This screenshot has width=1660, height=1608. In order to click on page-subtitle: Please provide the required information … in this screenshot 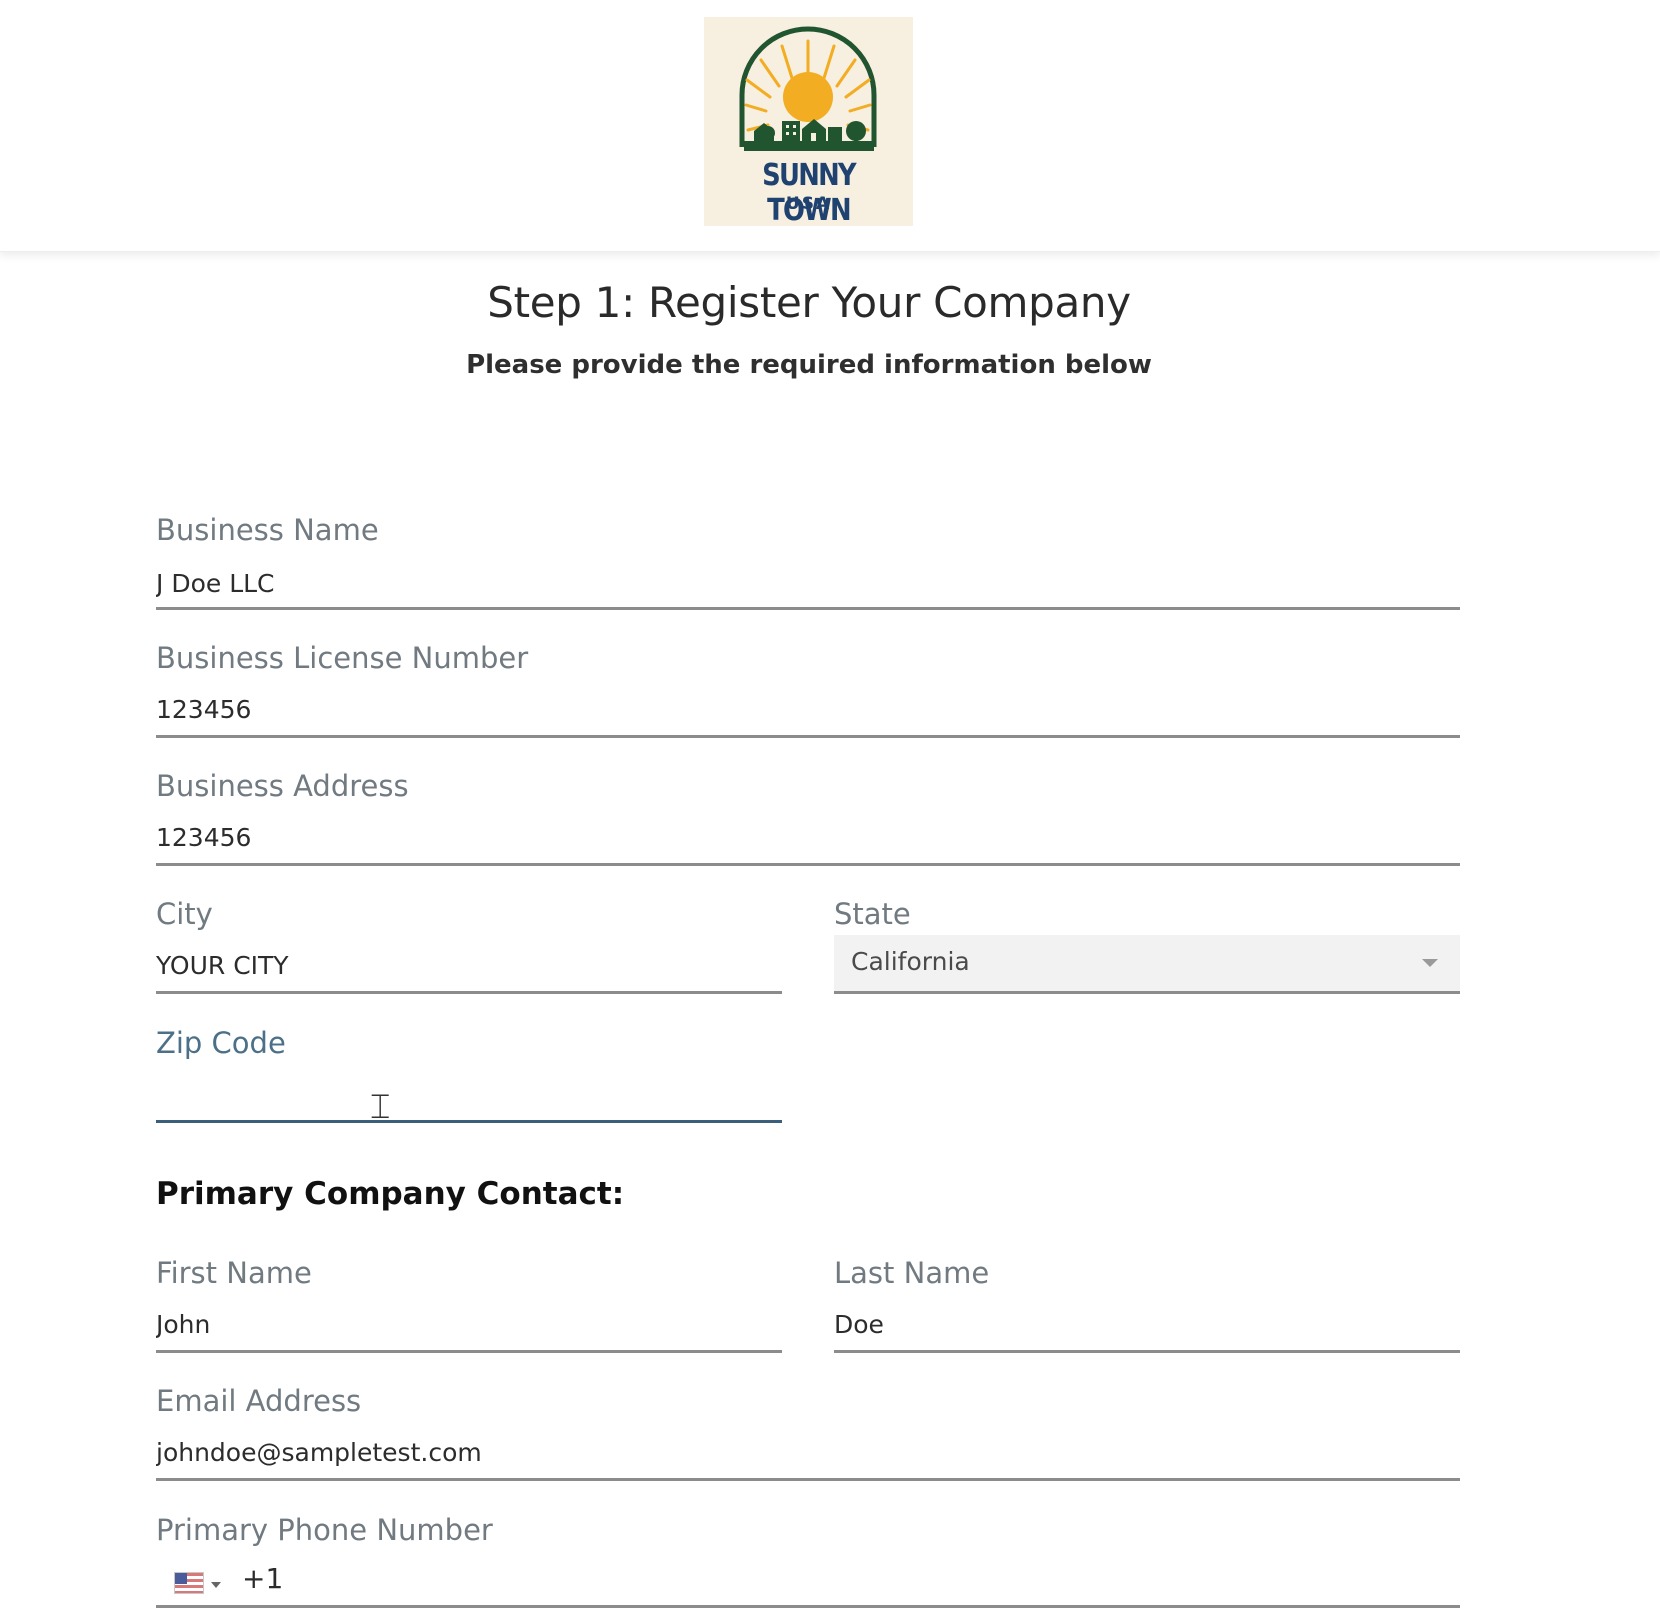, I will do `click(809, 365)`.